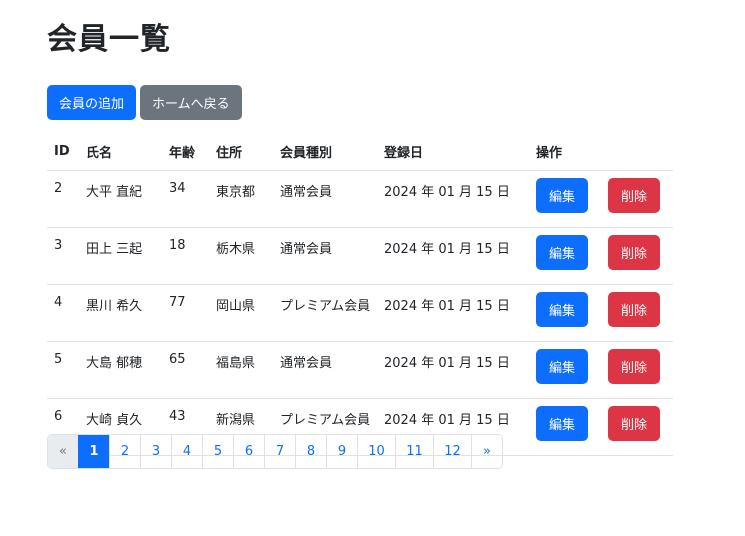  I want to click on pagination-page-6: 6, so click(248, 451).